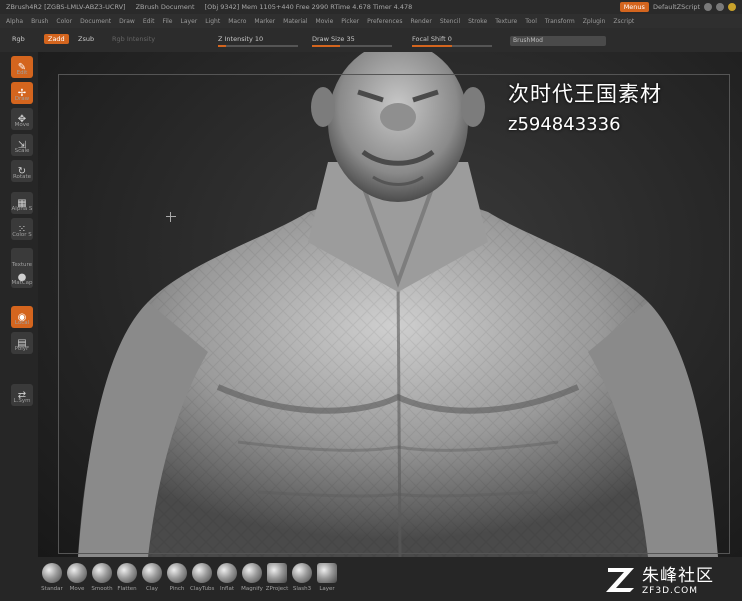 Image resolution: width=742 pixels, height=601 pixels. Describe the element at coordinates (258, 46) in the screenshot. I see `z-intensity-track` at that location.